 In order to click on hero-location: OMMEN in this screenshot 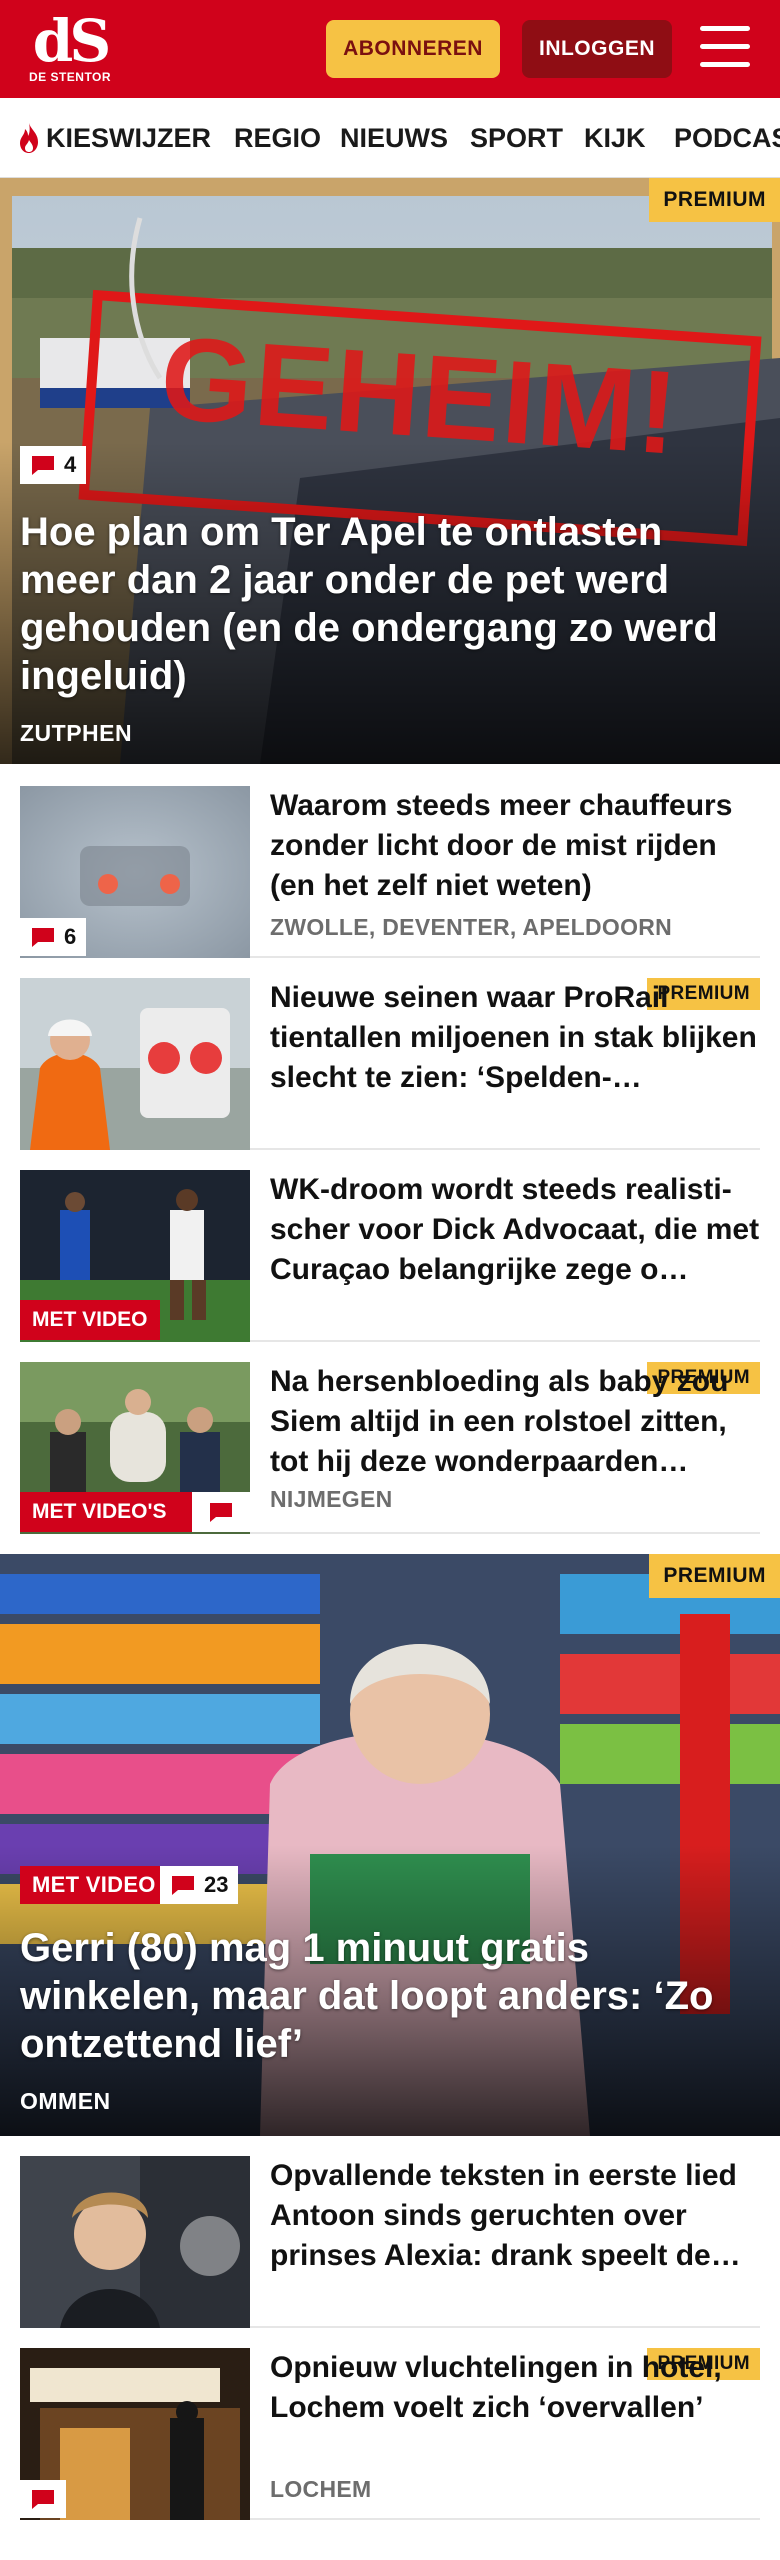, I will do `click(65, 2101)`.